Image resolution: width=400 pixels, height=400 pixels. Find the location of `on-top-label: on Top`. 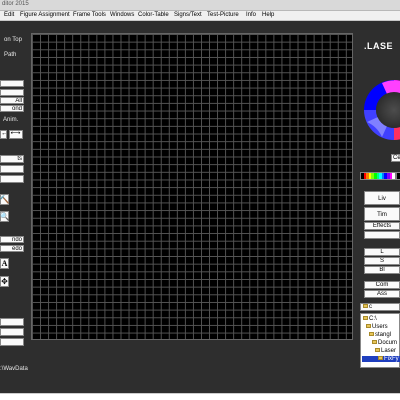

on-top-label: on Top is located at coordinates (13, 40).